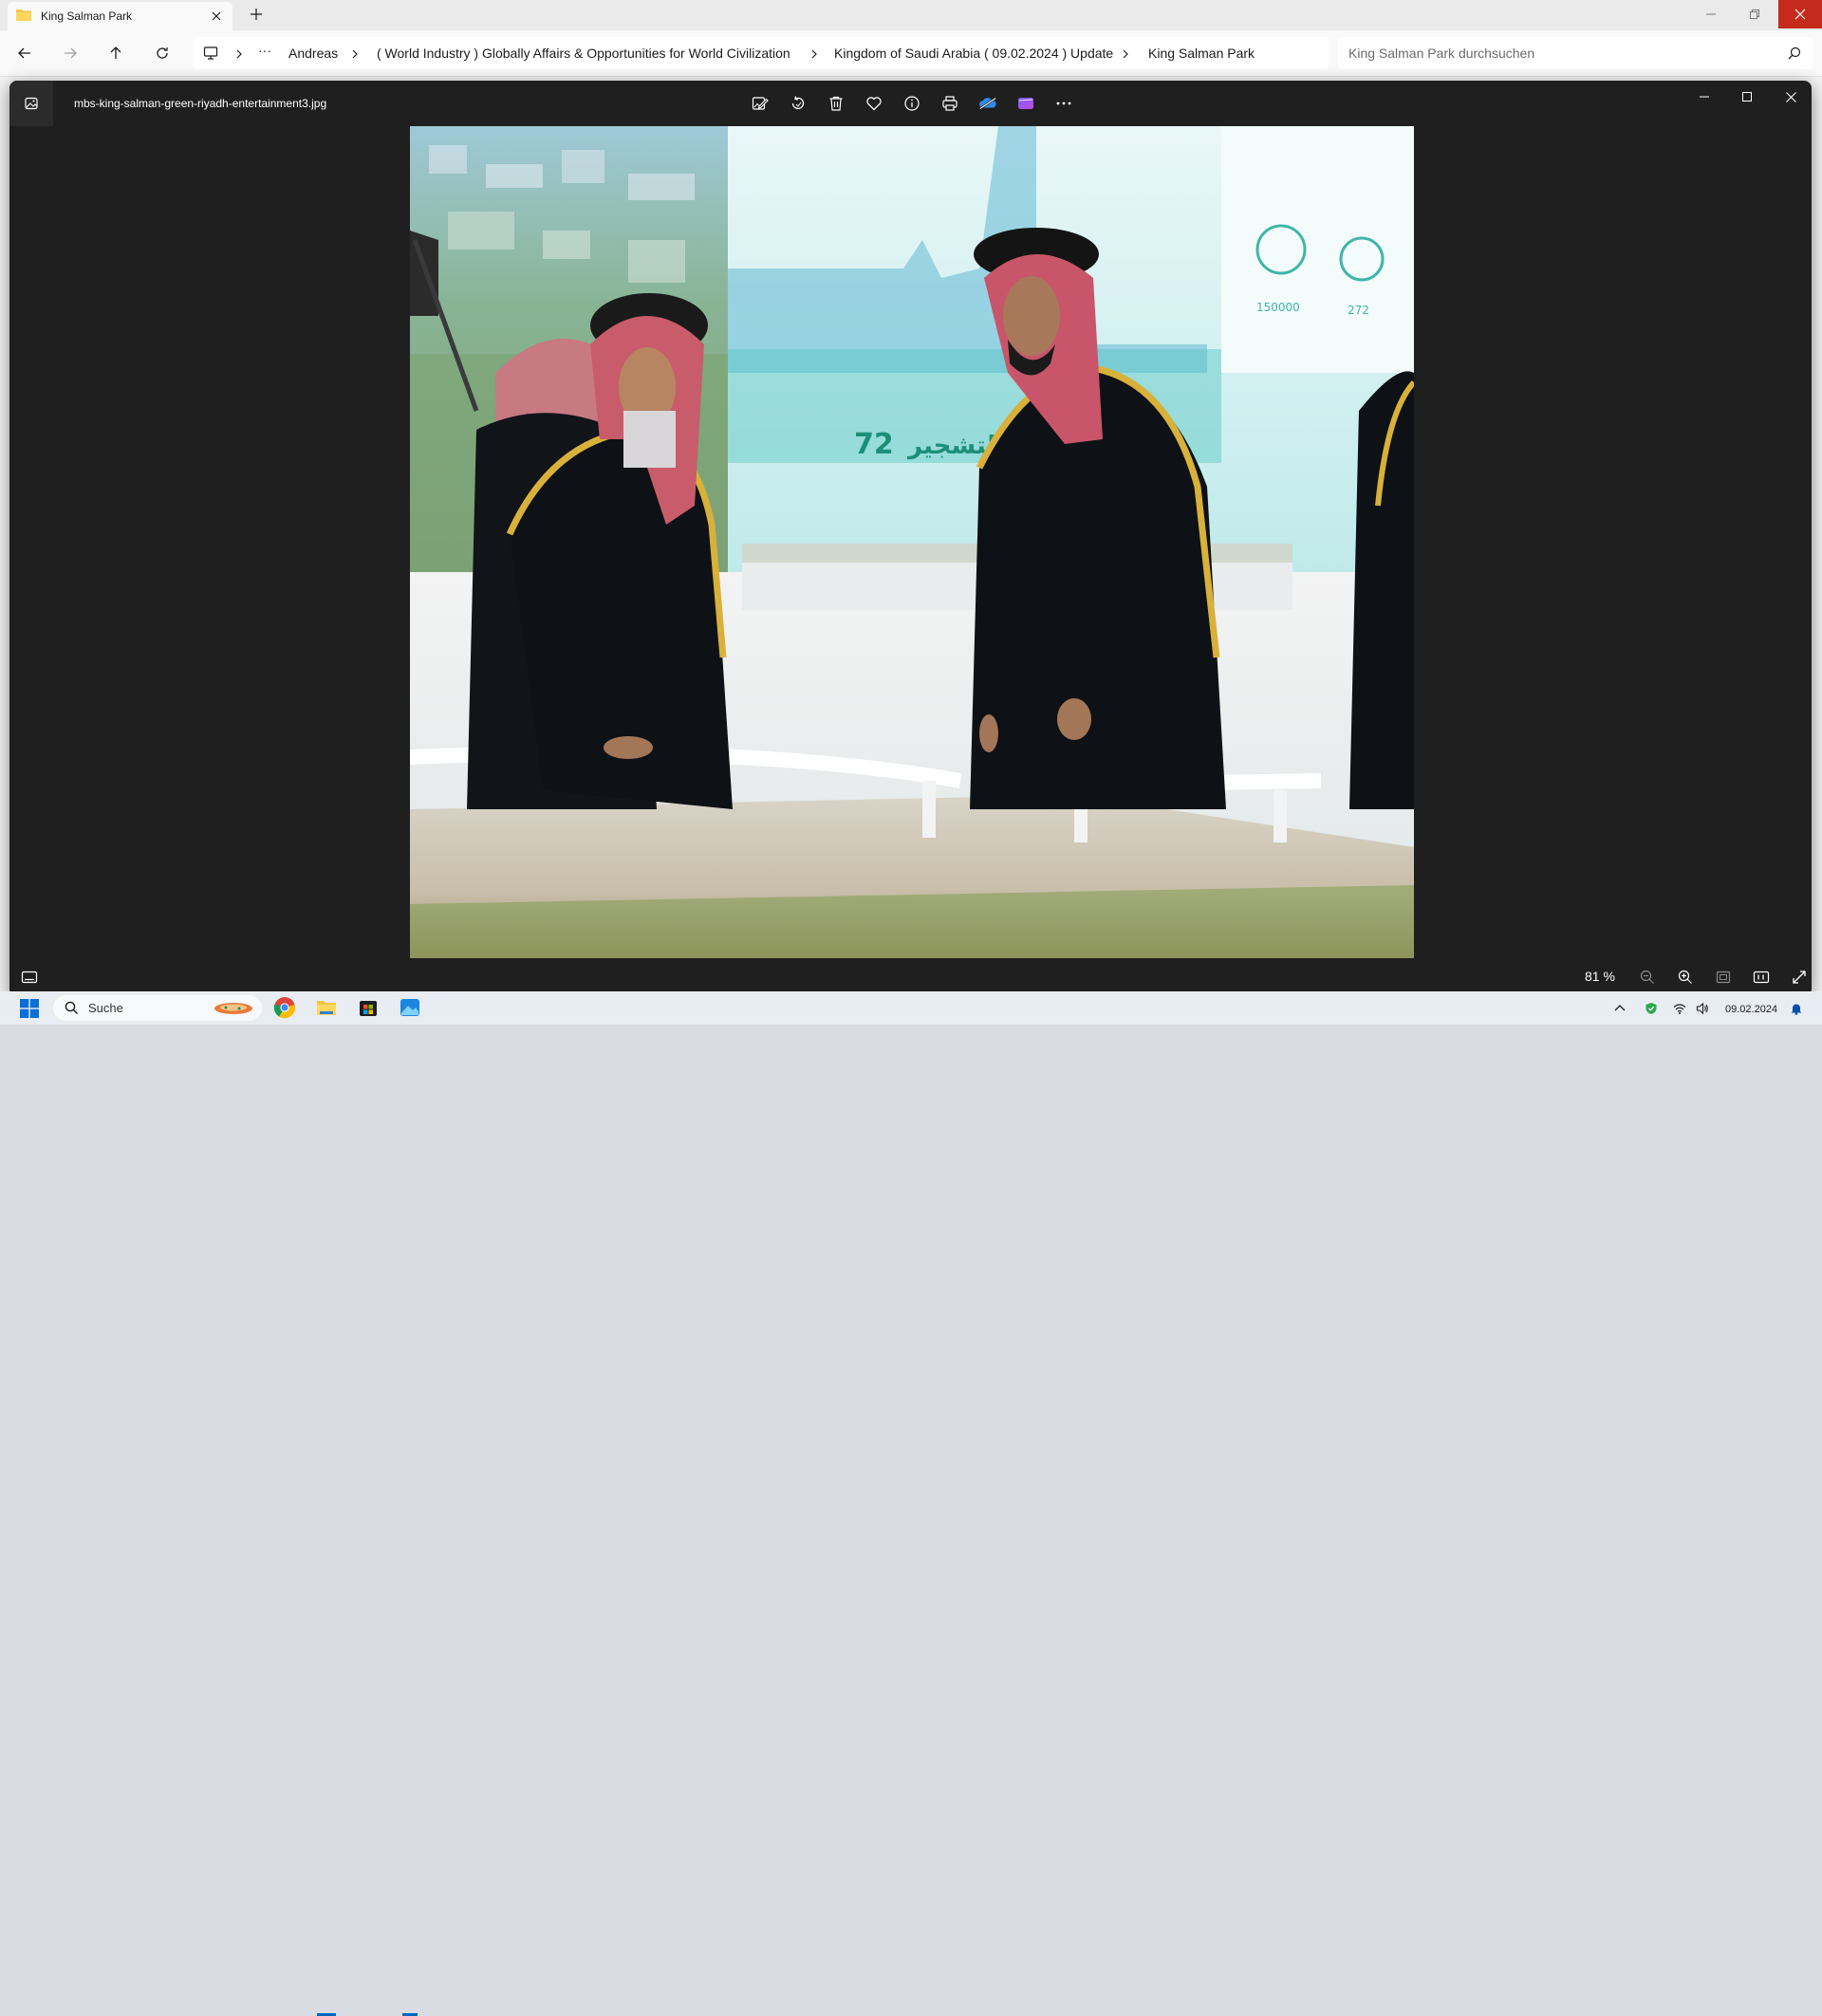  Describe the element at coordinates (326, 1007) in the screenshot. I see `file-explorer-icon` at that location.